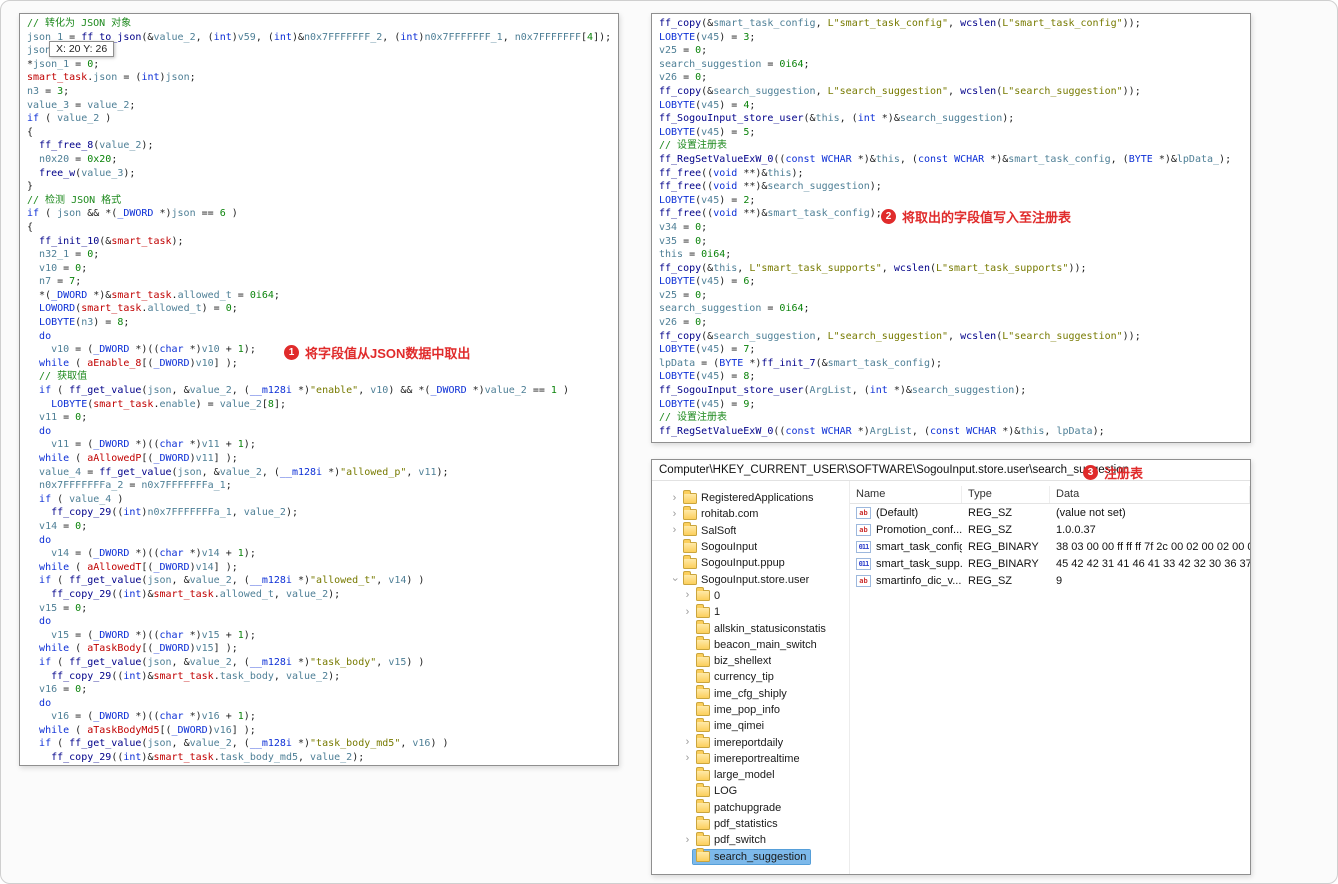 Image resolution: width=1338 pixels, height=884 pixels. I want to click on code-line: LOWORD(smart_task.allowed_t) = 0;, so click(138, 309).